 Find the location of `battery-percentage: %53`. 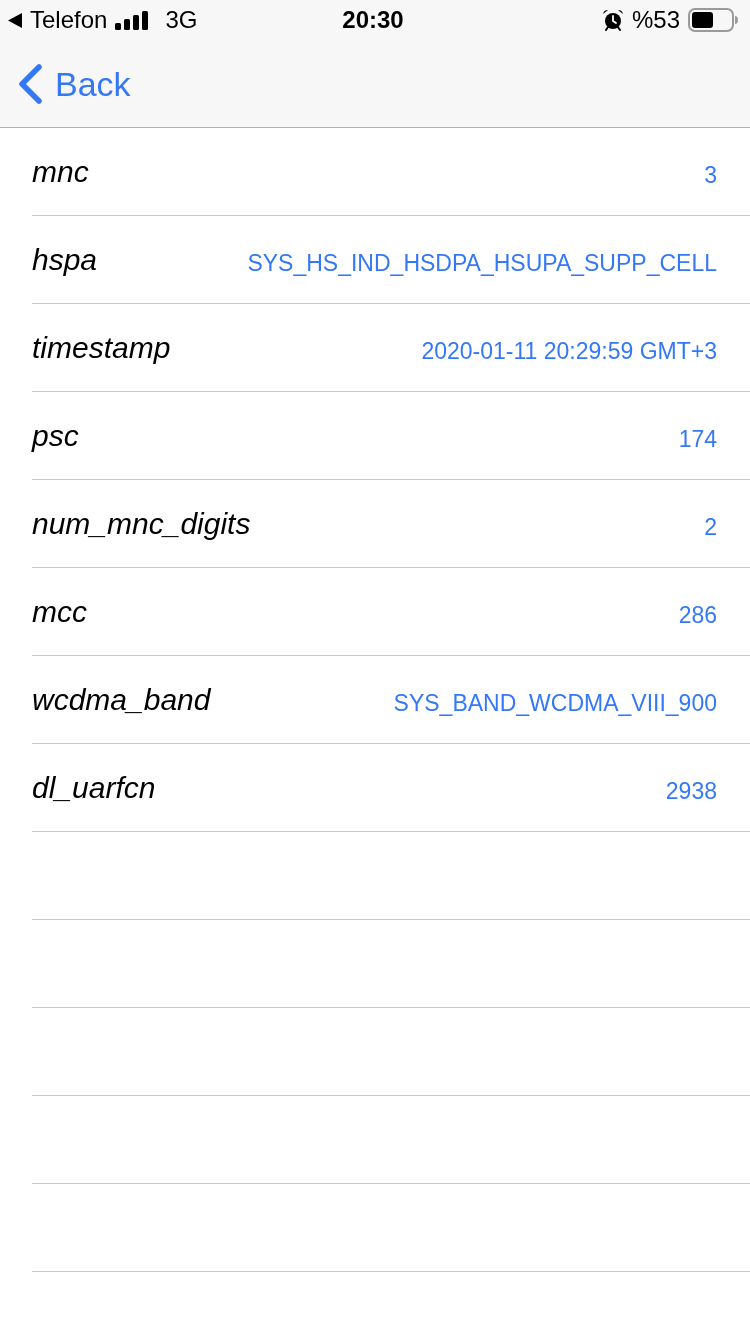

battery-percentage: %53 is located at coordinates (655, 20).